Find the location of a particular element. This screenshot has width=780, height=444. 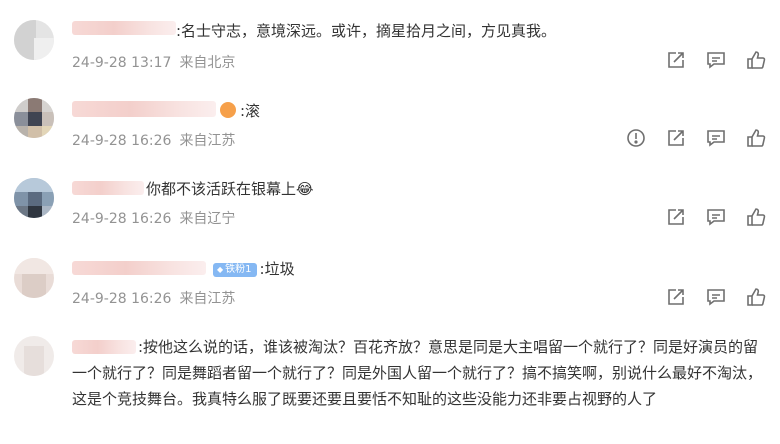

comment-body: 你都不该活跃在银幕上 is located at coordinates (221, 189).